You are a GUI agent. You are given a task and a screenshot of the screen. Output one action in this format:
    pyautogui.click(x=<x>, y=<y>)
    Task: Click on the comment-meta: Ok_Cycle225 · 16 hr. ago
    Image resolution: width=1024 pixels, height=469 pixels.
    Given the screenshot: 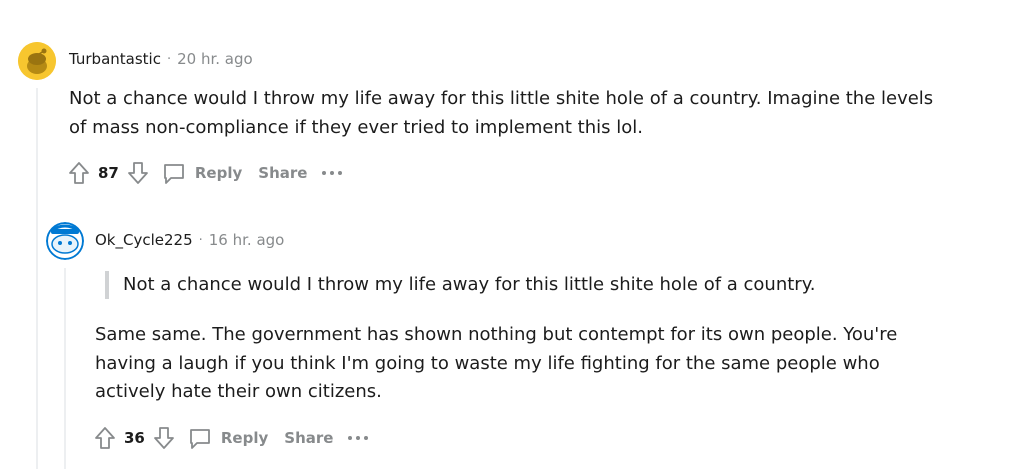 What is the action you would take?
    pyautogui.click(x=189, y=240)
    